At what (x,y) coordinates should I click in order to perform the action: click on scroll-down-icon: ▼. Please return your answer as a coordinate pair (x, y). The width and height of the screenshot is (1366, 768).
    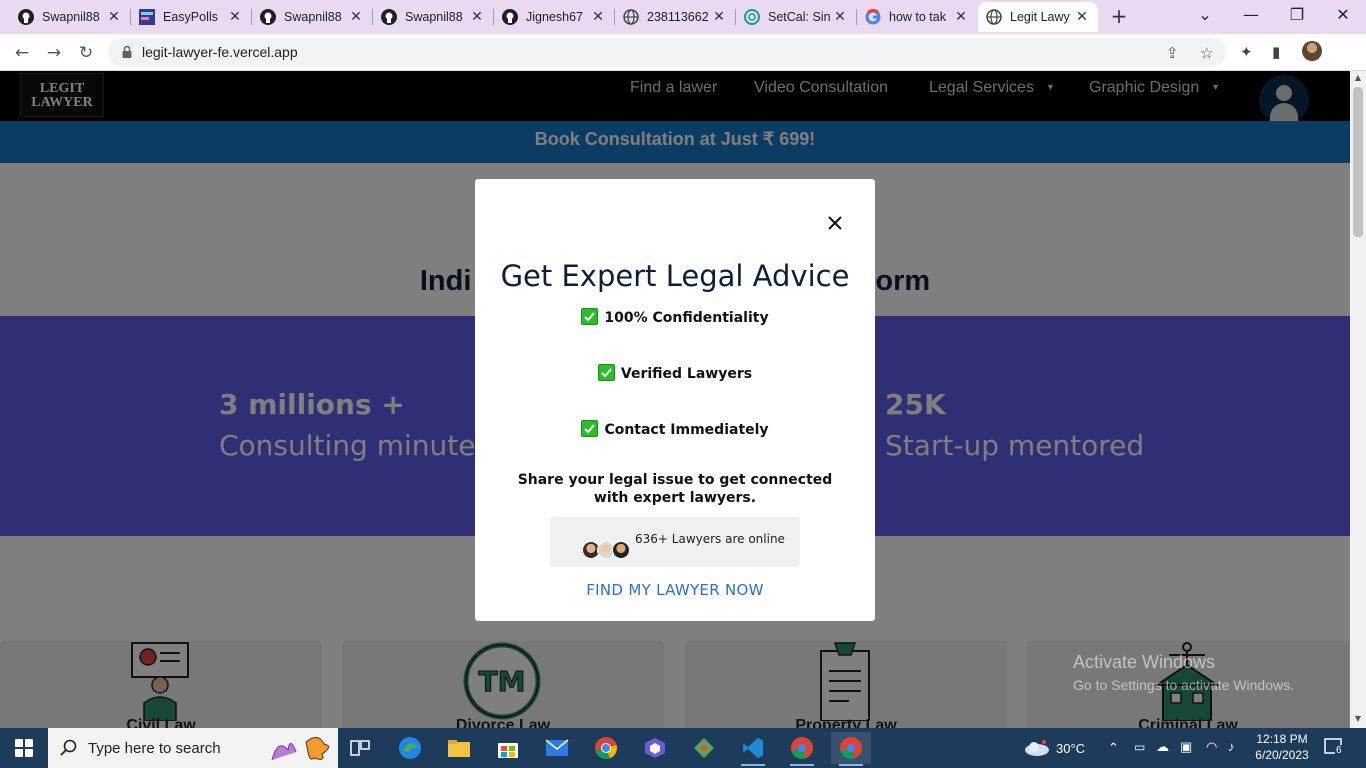
    Looking at the image, I should click on (1358, 718).